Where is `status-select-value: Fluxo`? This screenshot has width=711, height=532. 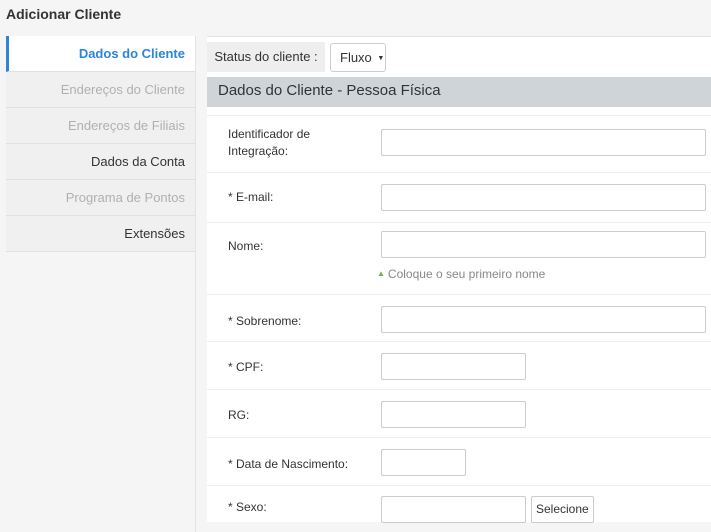 status-select-value: Fluxo is located at coordinates (356, 57).